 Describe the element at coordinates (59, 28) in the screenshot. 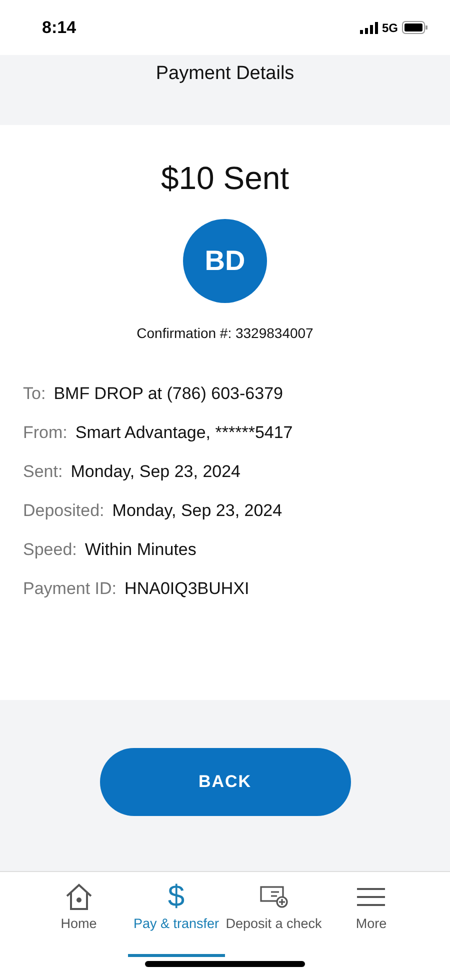

I see `status-time: 8:14` at that location.